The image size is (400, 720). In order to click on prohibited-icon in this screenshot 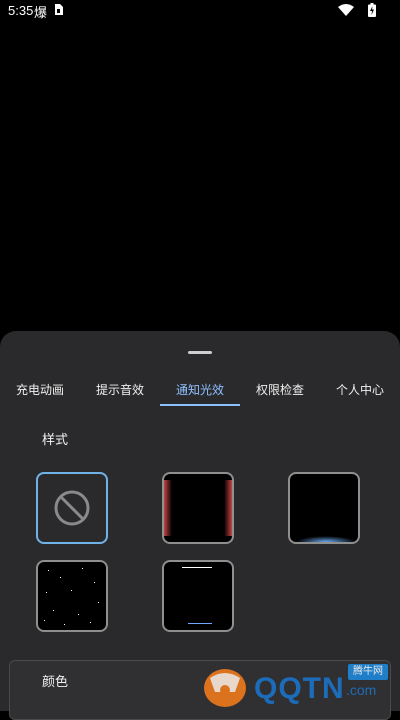, I will do `click(72, 508)`.